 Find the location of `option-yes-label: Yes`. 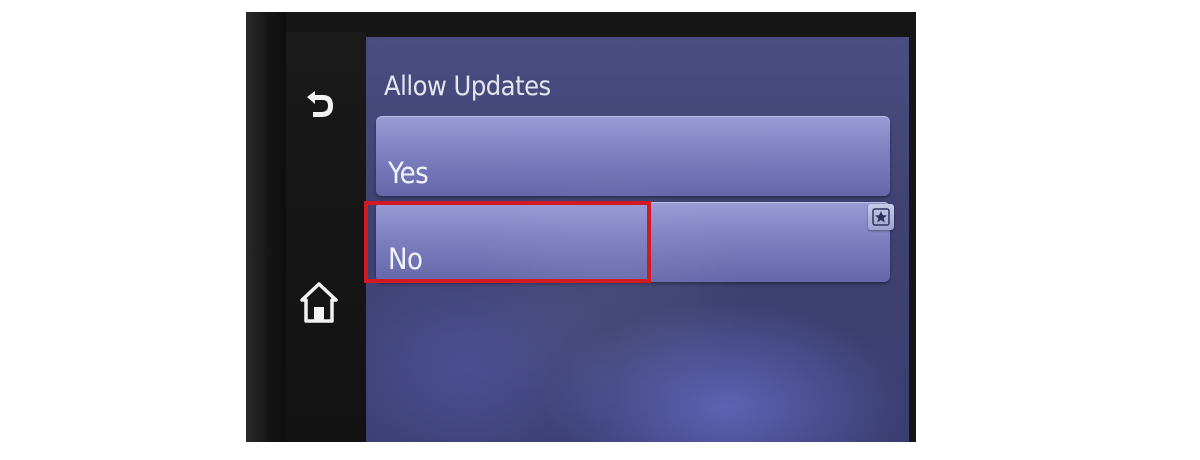

option-yes-label: Yes is located at coordinates (408, 173).